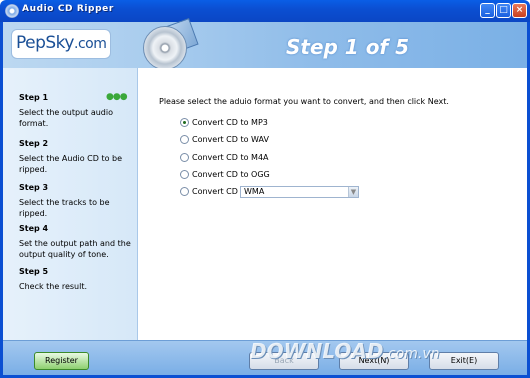 The width and height of the screenshot is (530, 378). Describe the element at coordinates (66, 118) in the screenshot. I see `step-desc: Select the output audio format.` at that location.